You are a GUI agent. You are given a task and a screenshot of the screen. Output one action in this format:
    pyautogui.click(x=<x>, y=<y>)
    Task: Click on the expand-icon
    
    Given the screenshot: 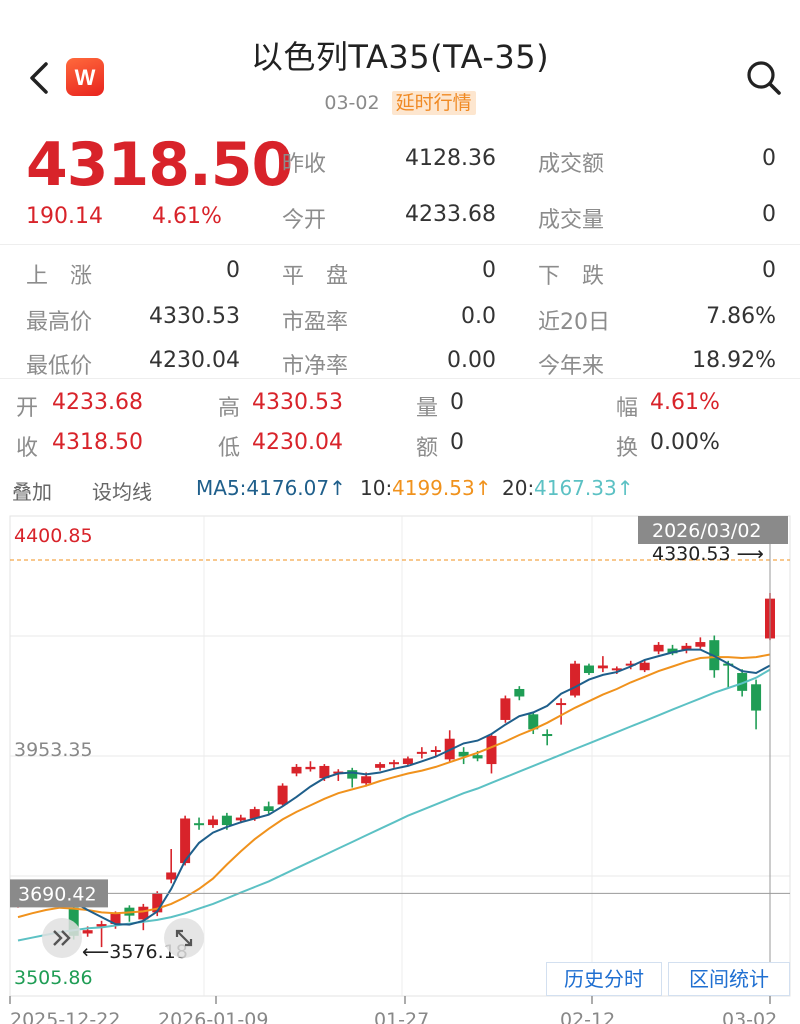 What is the action you would take?
    pyautogui.click(x=184, y=938)
    